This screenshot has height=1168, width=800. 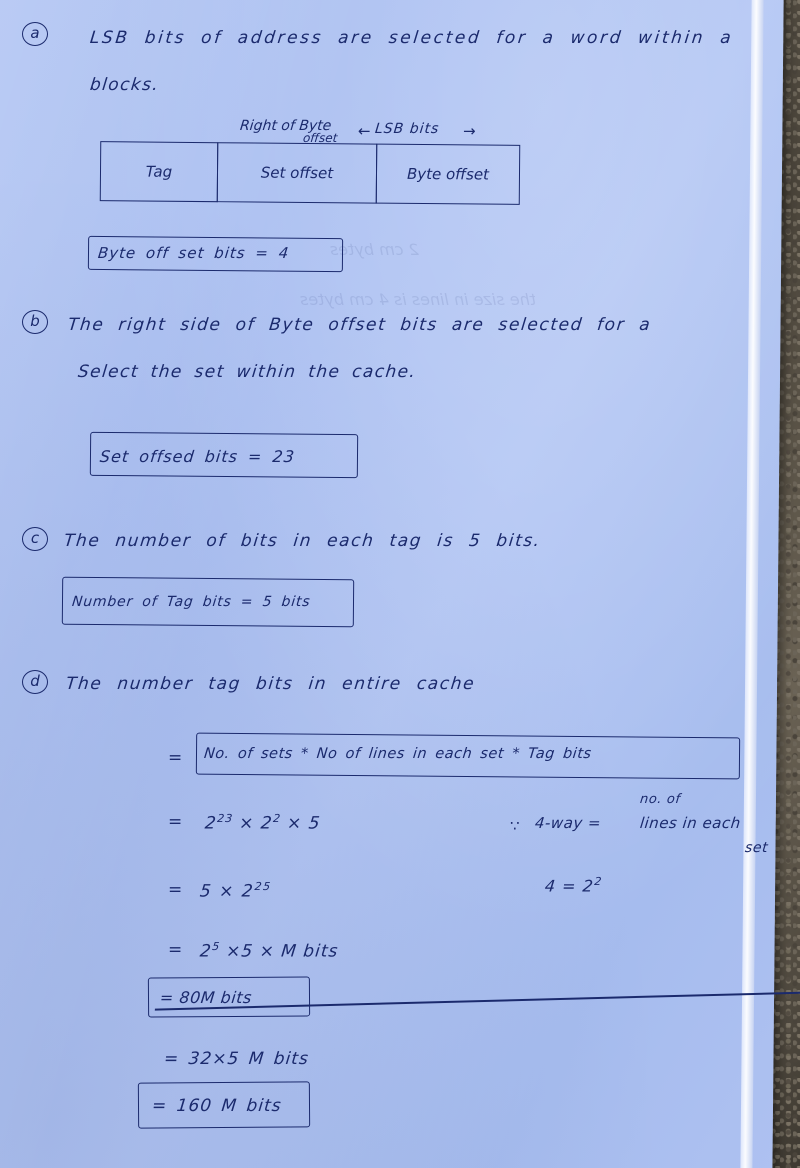 I want to click on section-marker-a: a, so click(x=35, y=34).